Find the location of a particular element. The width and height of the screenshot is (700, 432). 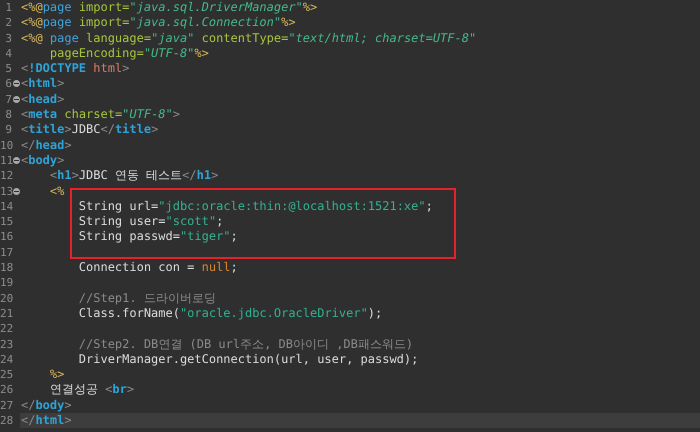

line-number: 9 is located at coordinates (8, 130).